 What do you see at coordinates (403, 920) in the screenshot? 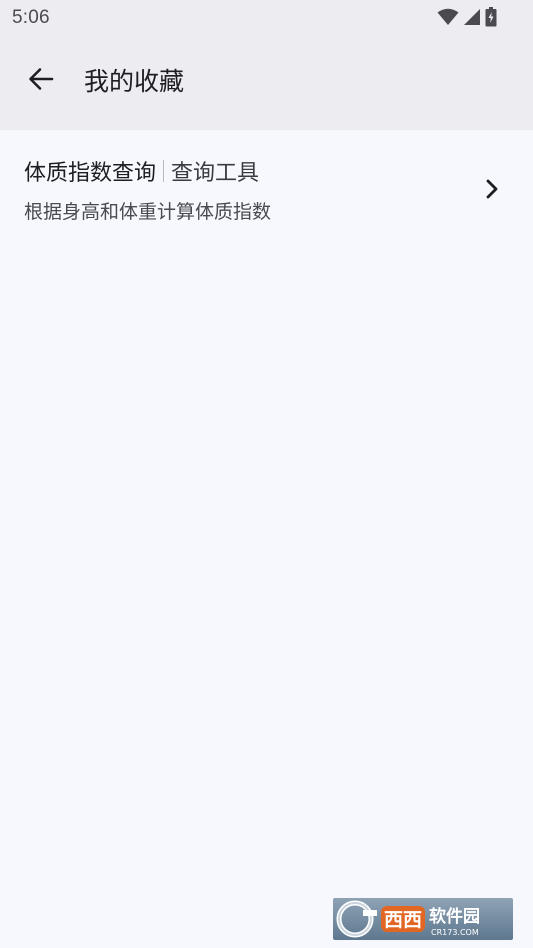
I see `svg-text: 西西` at bounding box center [403, 920].